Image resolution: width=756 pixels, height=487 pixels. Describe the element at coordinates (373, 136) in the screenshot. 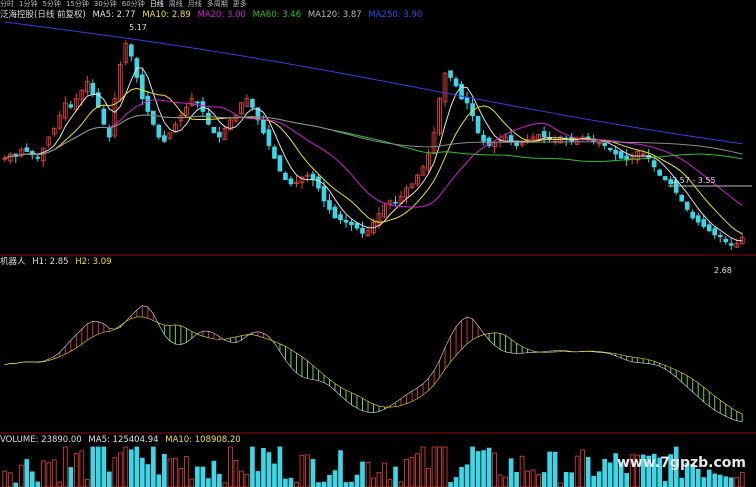

I see `ma120-line` at that location.